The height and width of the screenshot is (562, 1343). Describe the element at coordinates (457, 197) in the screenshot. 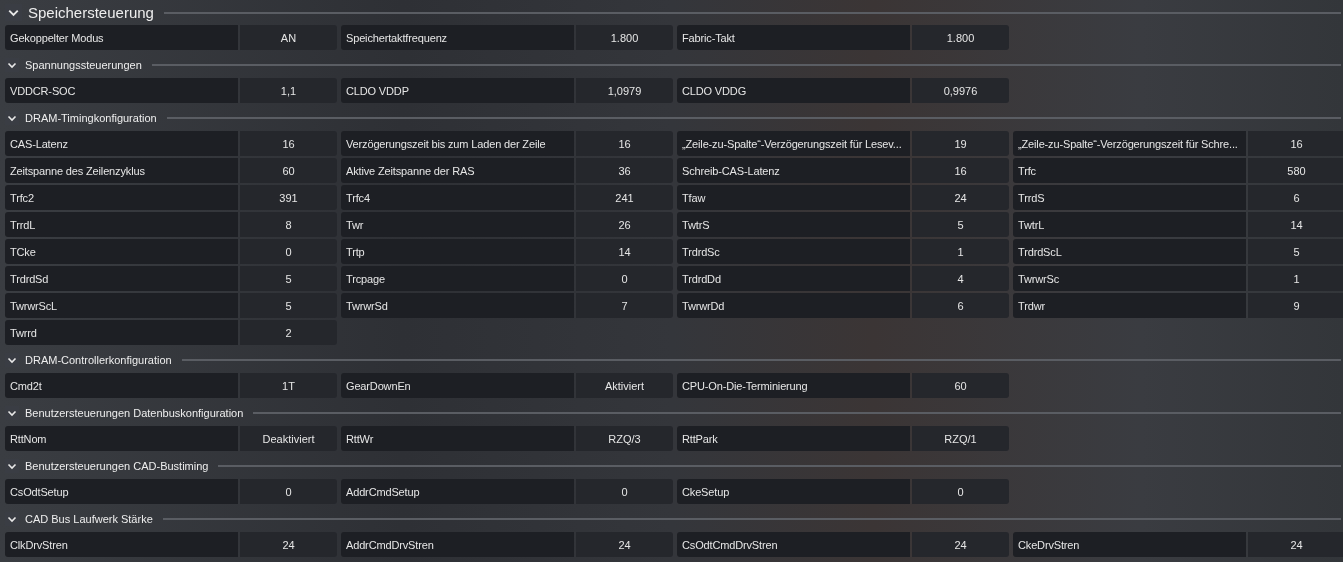

I see `setting-label: Trfc4` at that location.